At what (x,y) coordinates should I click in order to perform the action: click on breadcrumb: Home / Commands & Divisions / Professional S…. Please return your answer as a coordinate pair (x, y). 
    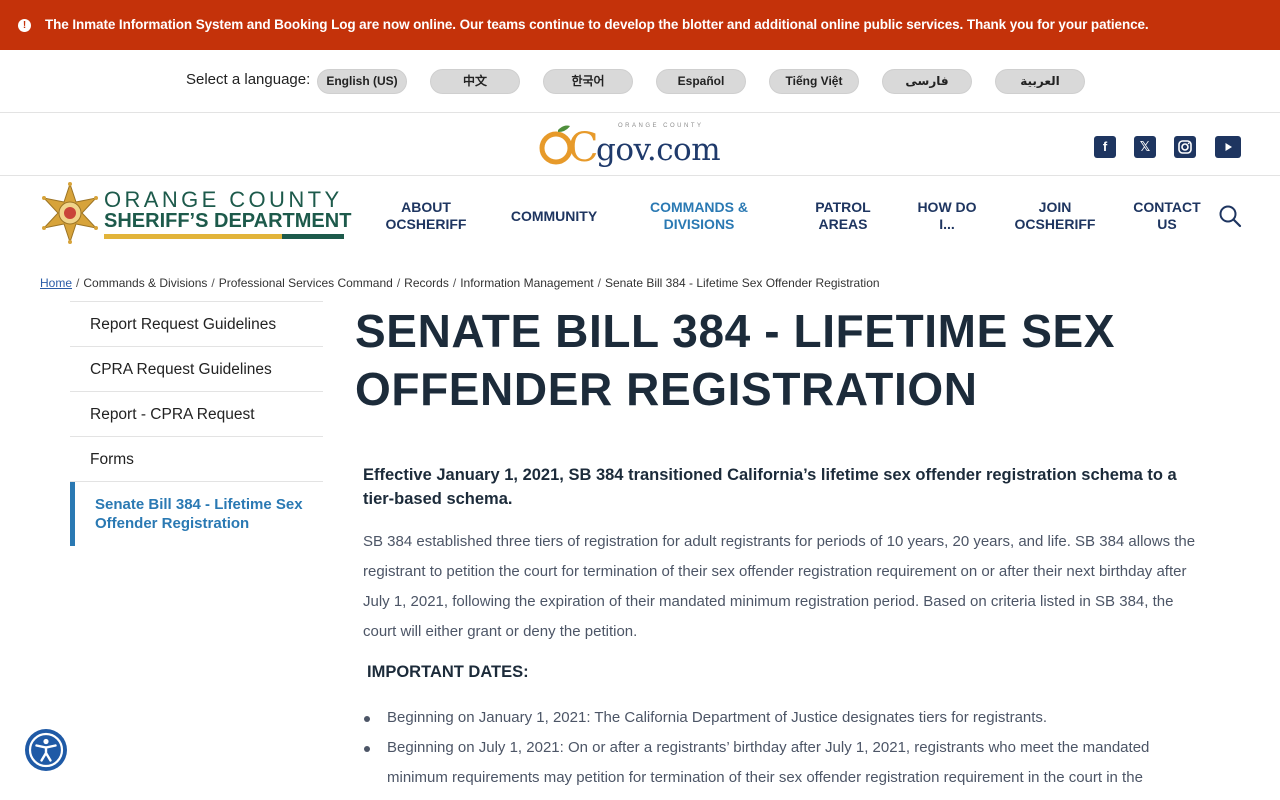
    Looking at the image, I should click on (460, 283).